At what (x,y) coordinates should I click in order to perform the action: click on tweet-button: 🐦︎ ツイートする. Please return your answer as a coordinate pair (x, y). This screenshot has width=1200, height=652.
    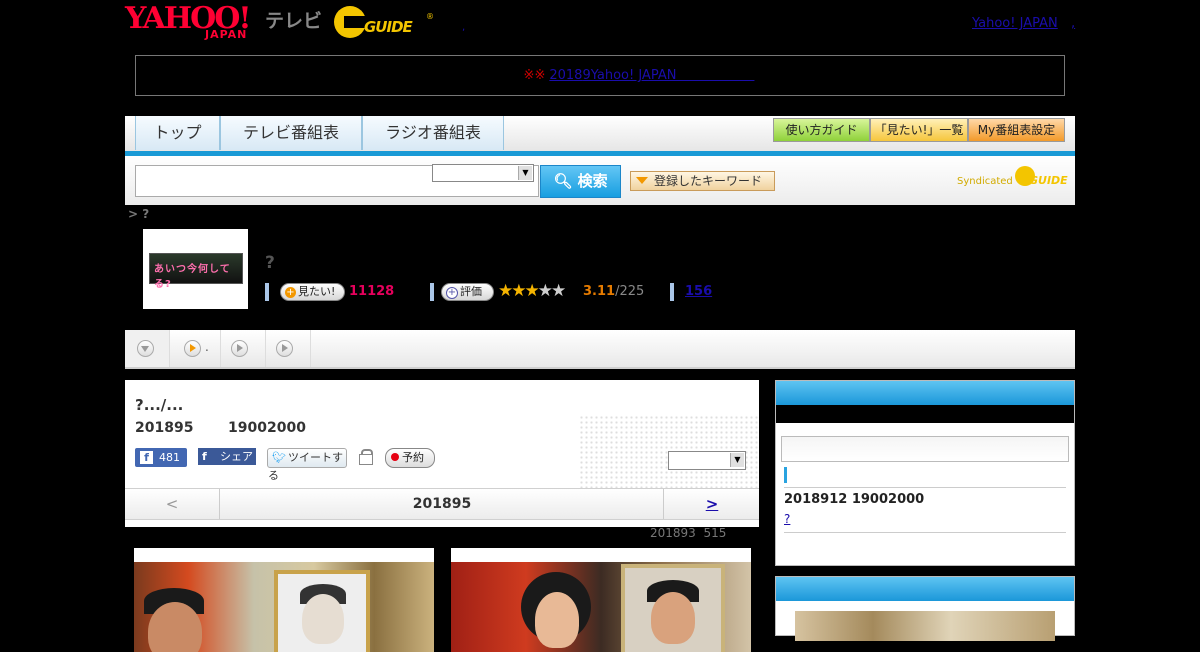
    Looking at the image, I should click on (307, 465).